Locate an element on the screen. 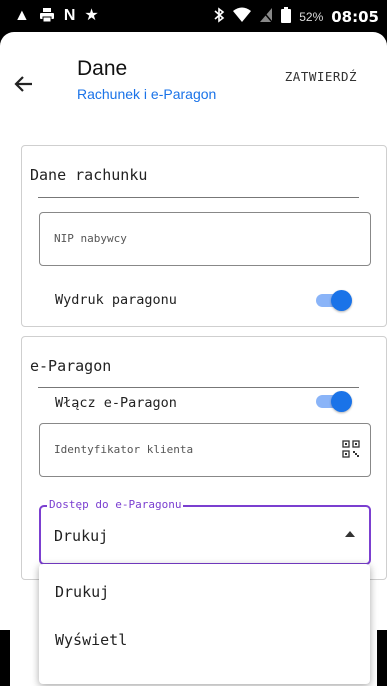 The height and width of the screenshot is (686, 387). page-subtitle: Rachunek i e-Paragon is located at coordinates (147, 94).